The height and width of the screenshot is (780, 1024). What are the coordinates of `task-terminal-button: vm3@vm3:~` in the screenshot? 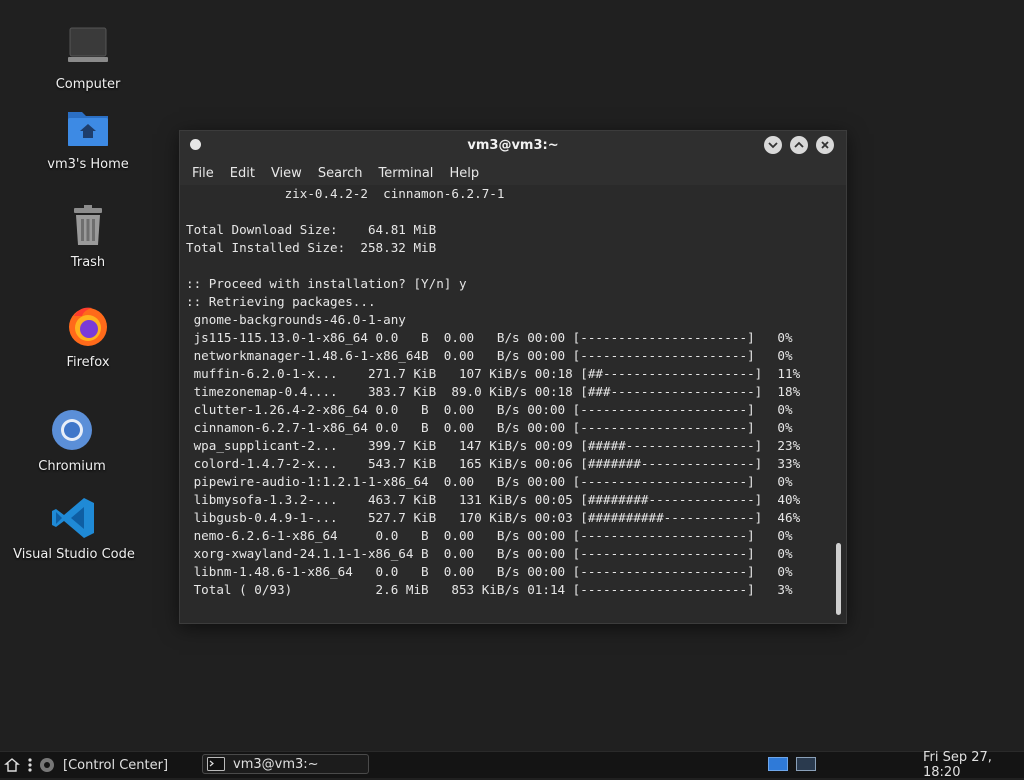 It's located at (285, 764).